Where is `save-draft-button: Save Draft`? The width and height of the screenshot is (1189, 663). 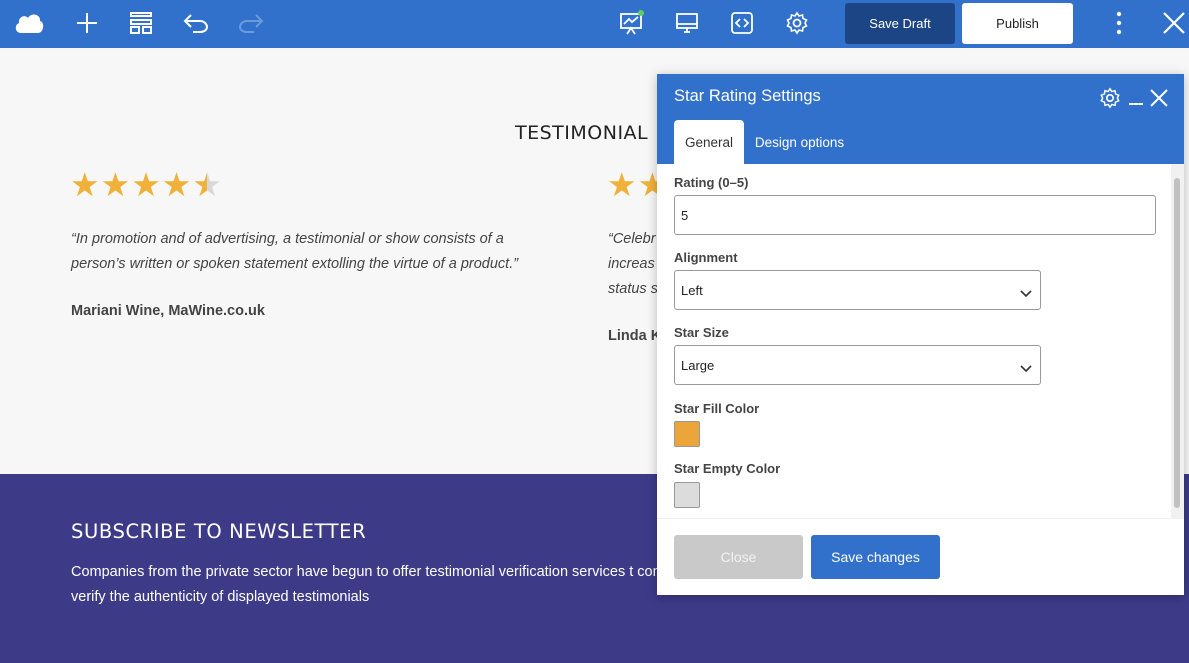
save-draft-button: Save Draft is located at coordinates (900, 23).